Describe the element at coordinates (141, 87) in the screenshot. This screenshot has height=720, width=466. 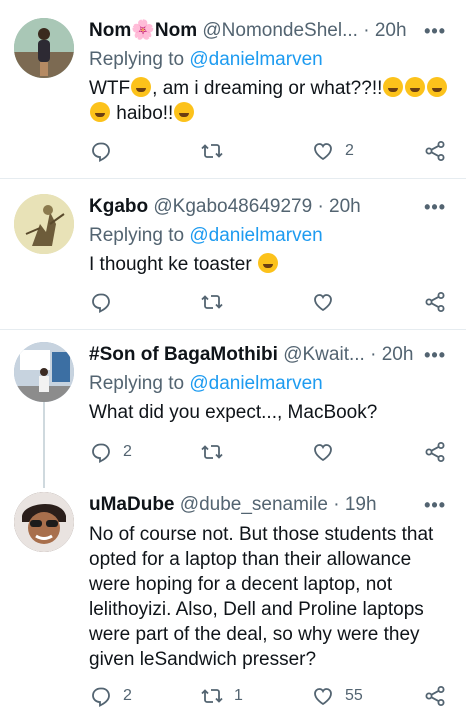
I see `exploding-head-emoji` at that location.